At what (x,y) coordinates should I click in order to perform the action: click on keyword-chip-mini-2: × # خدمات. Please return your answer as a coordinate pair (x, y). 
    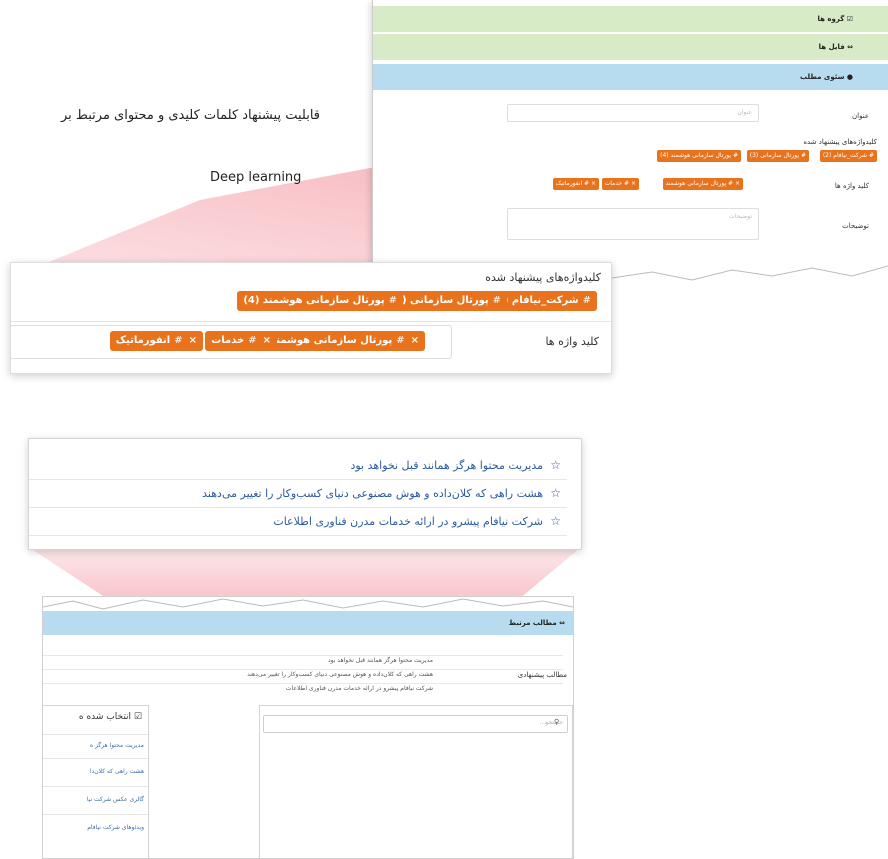
    Looking at the image, I should click on (620, 184).